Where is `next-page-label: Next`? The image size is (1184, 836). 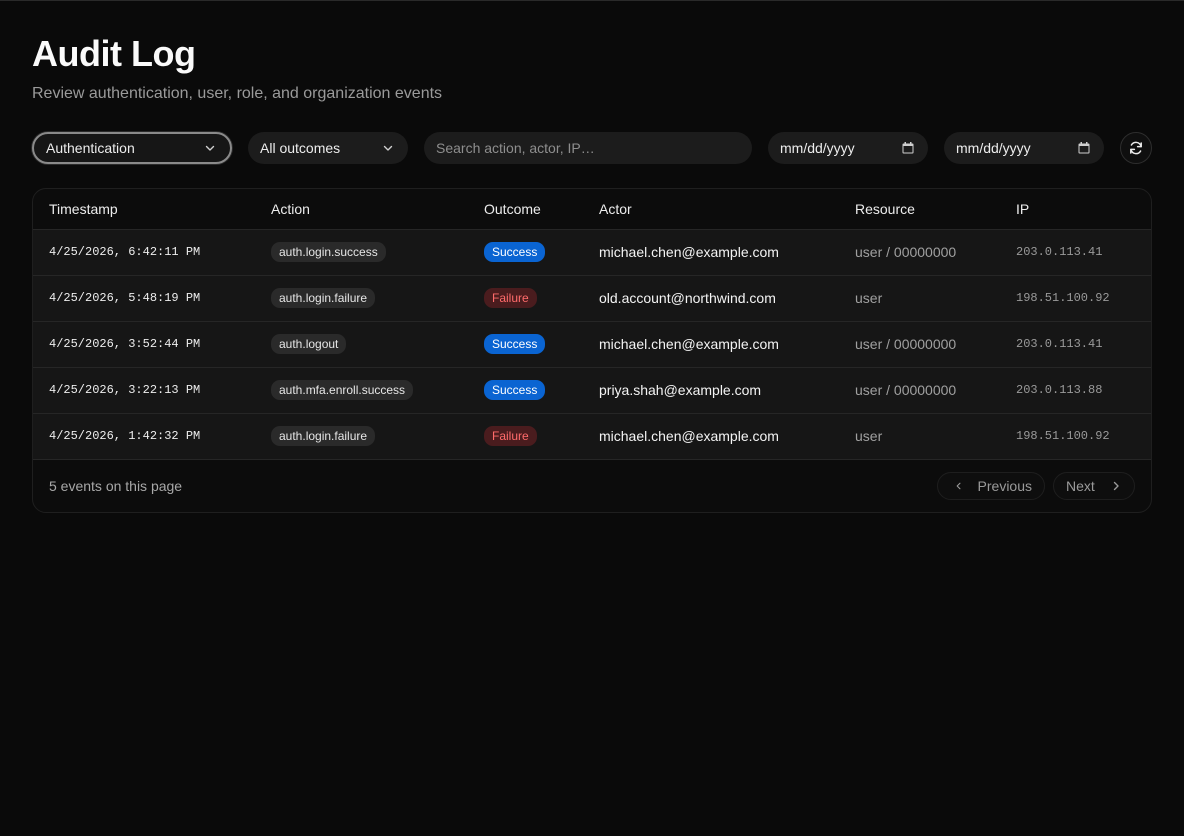
next-page-label: Next is located at coordinates (1080, 485).